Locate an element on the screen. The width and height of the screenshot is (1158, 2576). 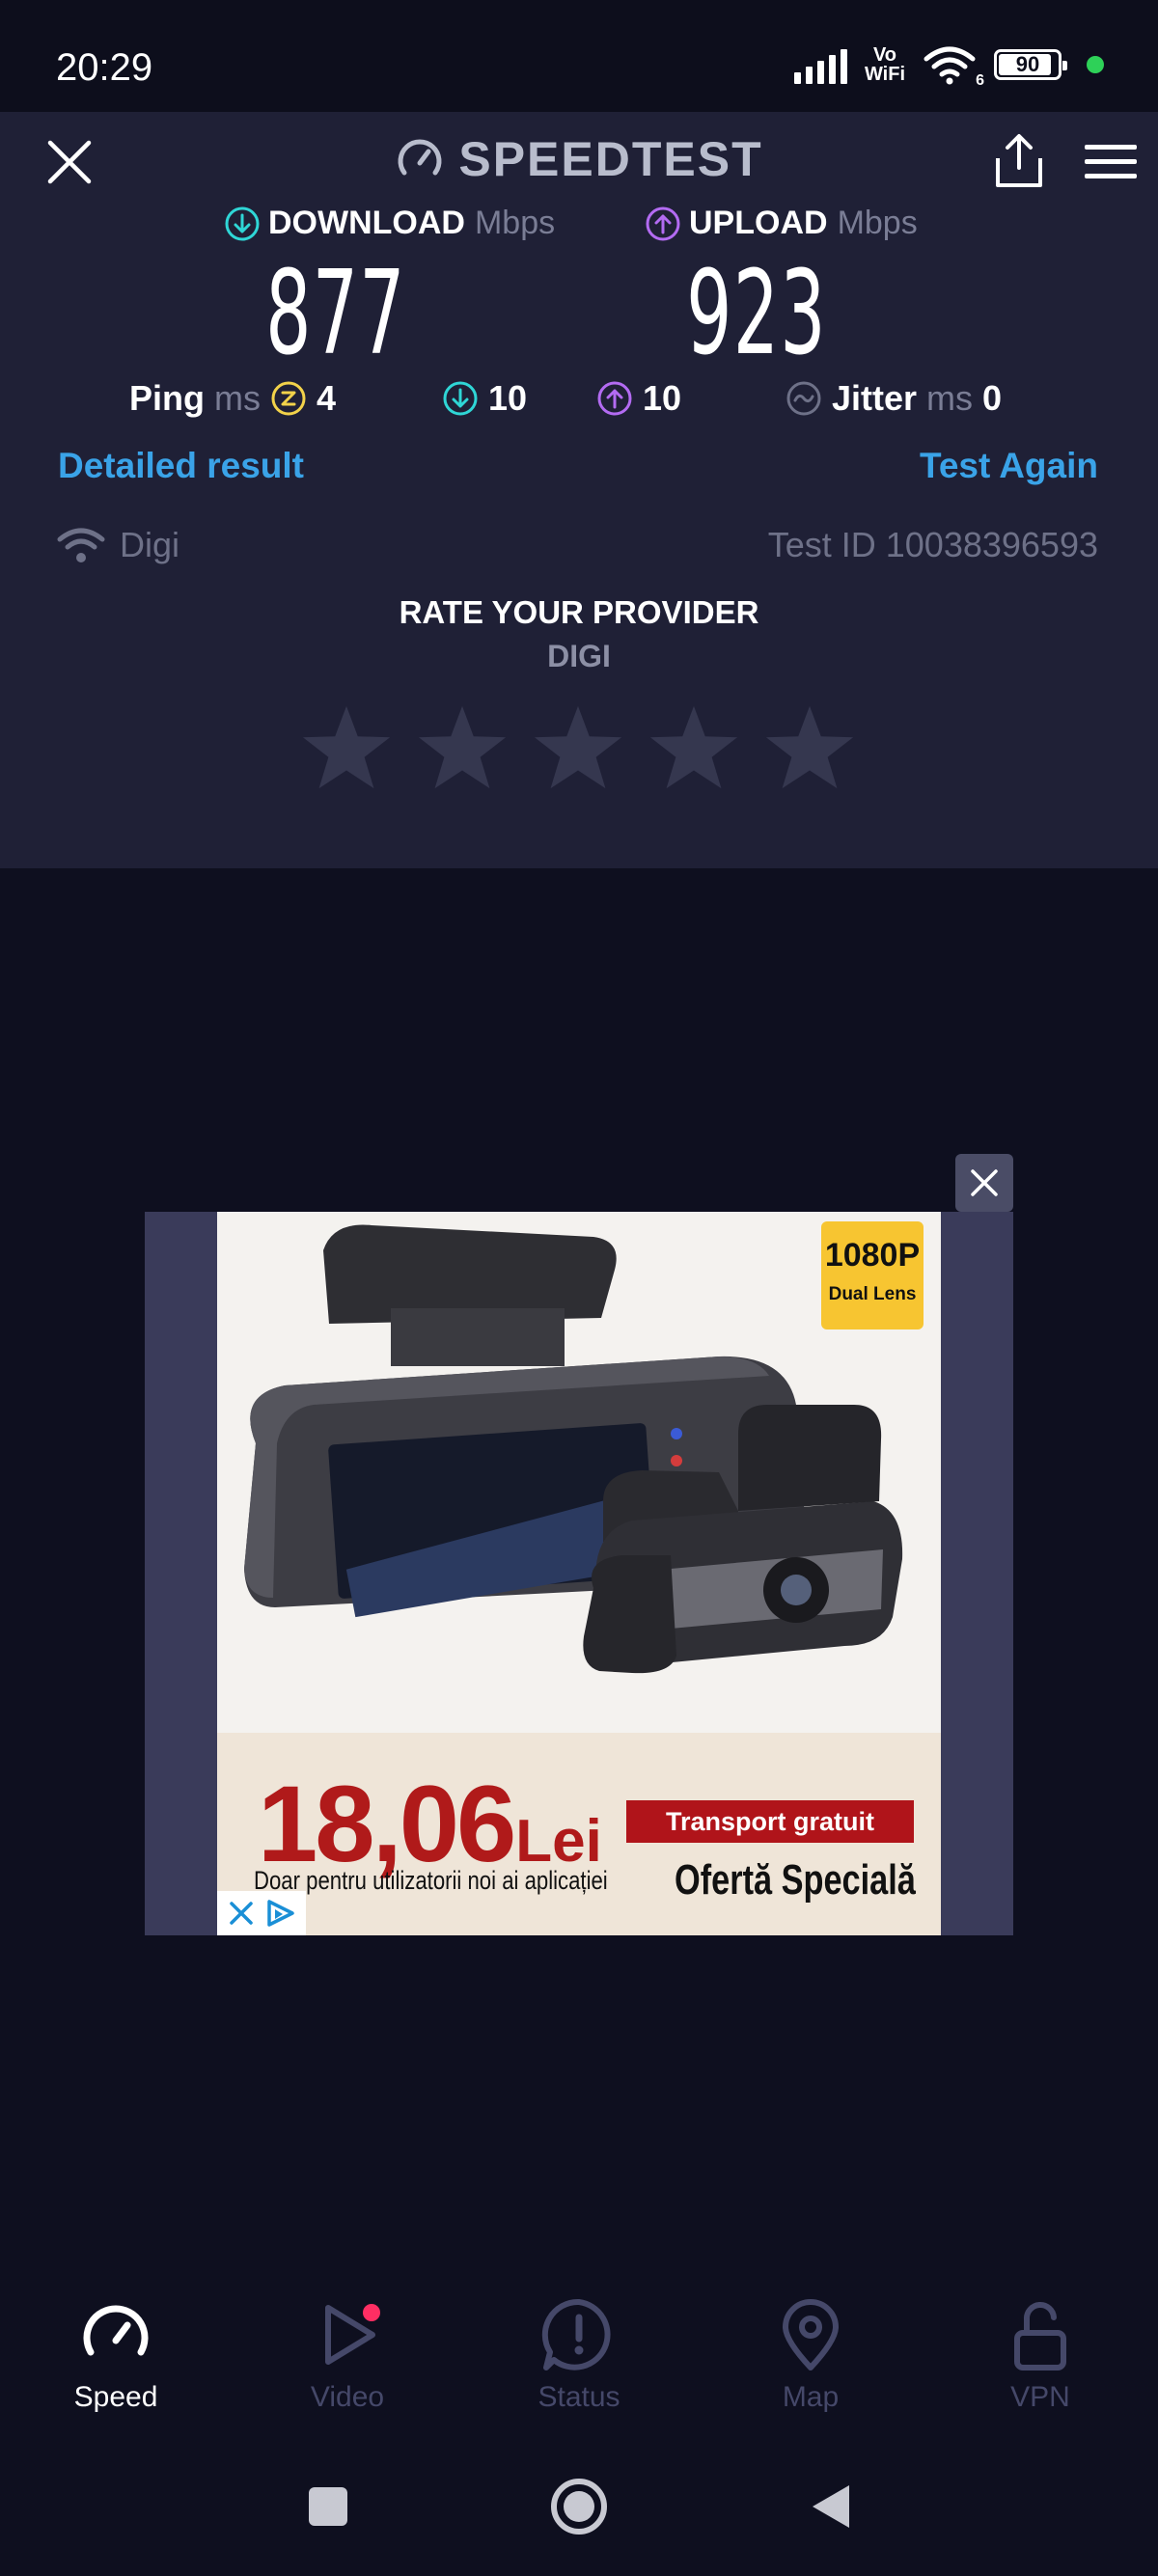
ad-badge-lens: Dual Lens is located at coordinates (872, 1294).